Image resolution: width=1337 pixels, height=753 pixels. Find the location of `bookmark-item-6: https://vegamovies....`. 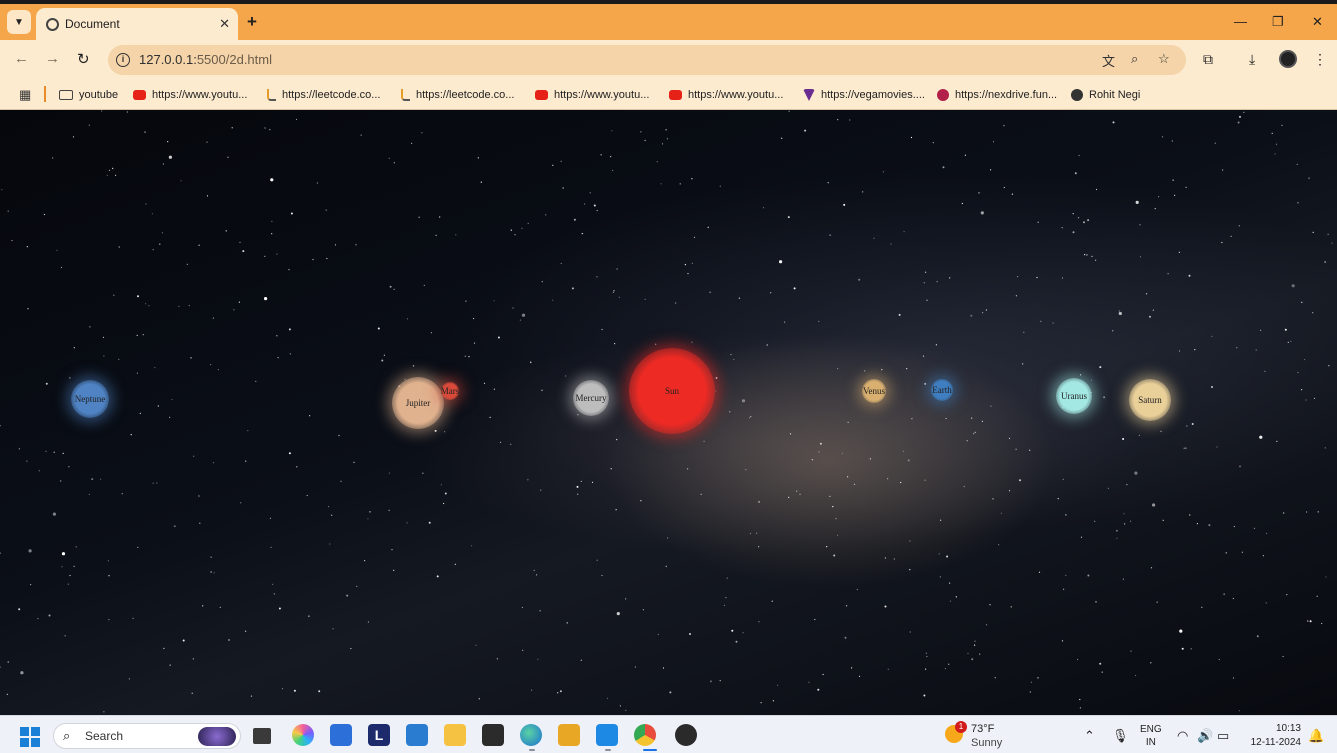

bookmark-item-6: https://vegamovies.... is located at coordinates (864, 95).